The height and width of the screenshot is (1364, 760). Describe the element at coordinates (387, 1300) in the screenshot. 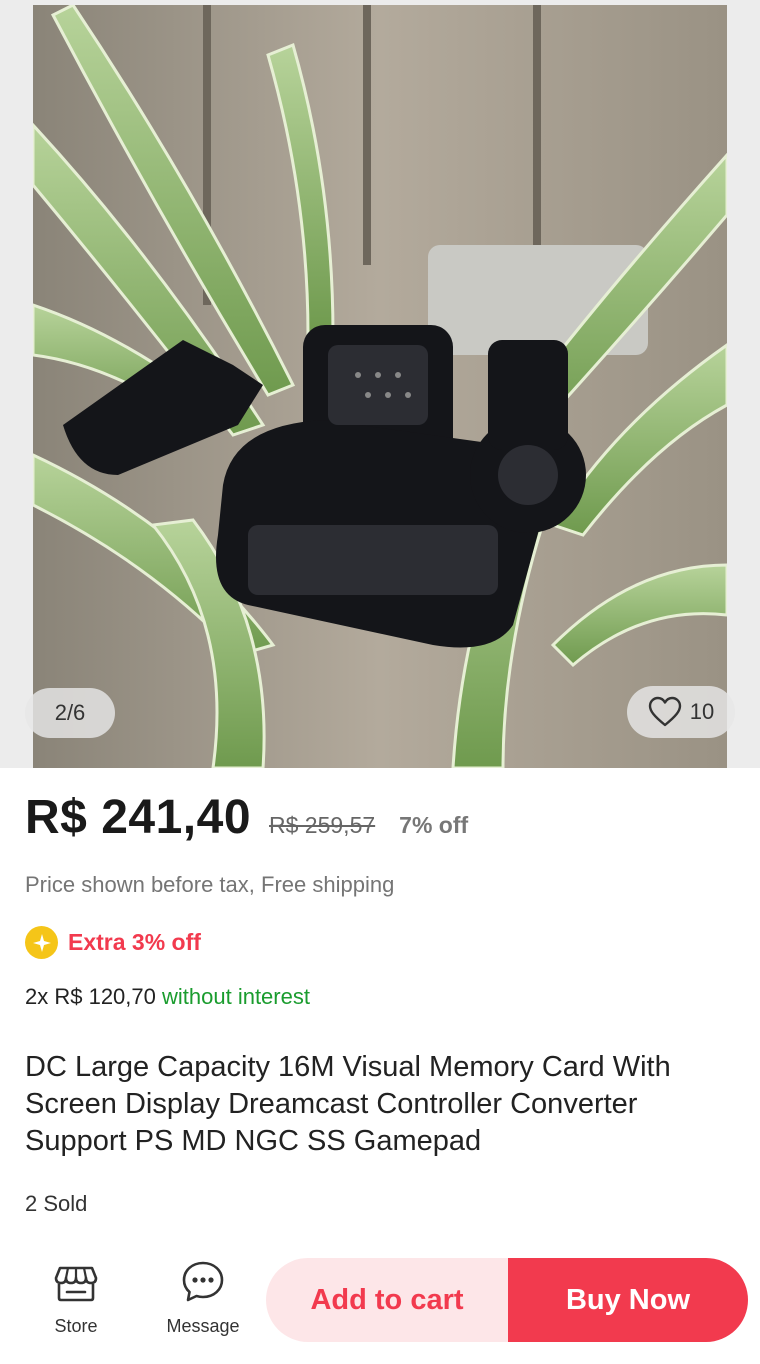

I see `add-to-cart-button: Add to cart` at that location.